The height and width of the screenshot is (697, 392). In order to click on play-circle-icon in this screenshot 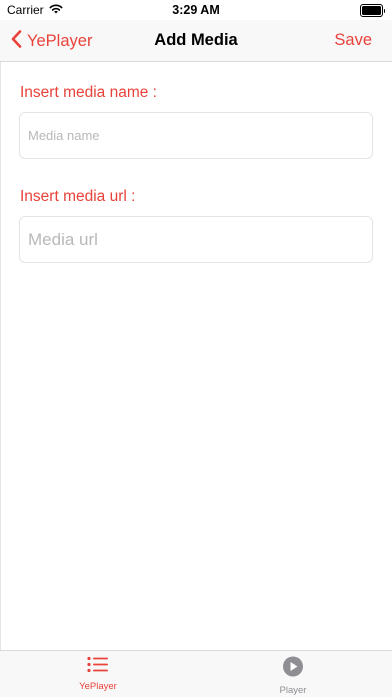, I will do `click(293, 669)`.